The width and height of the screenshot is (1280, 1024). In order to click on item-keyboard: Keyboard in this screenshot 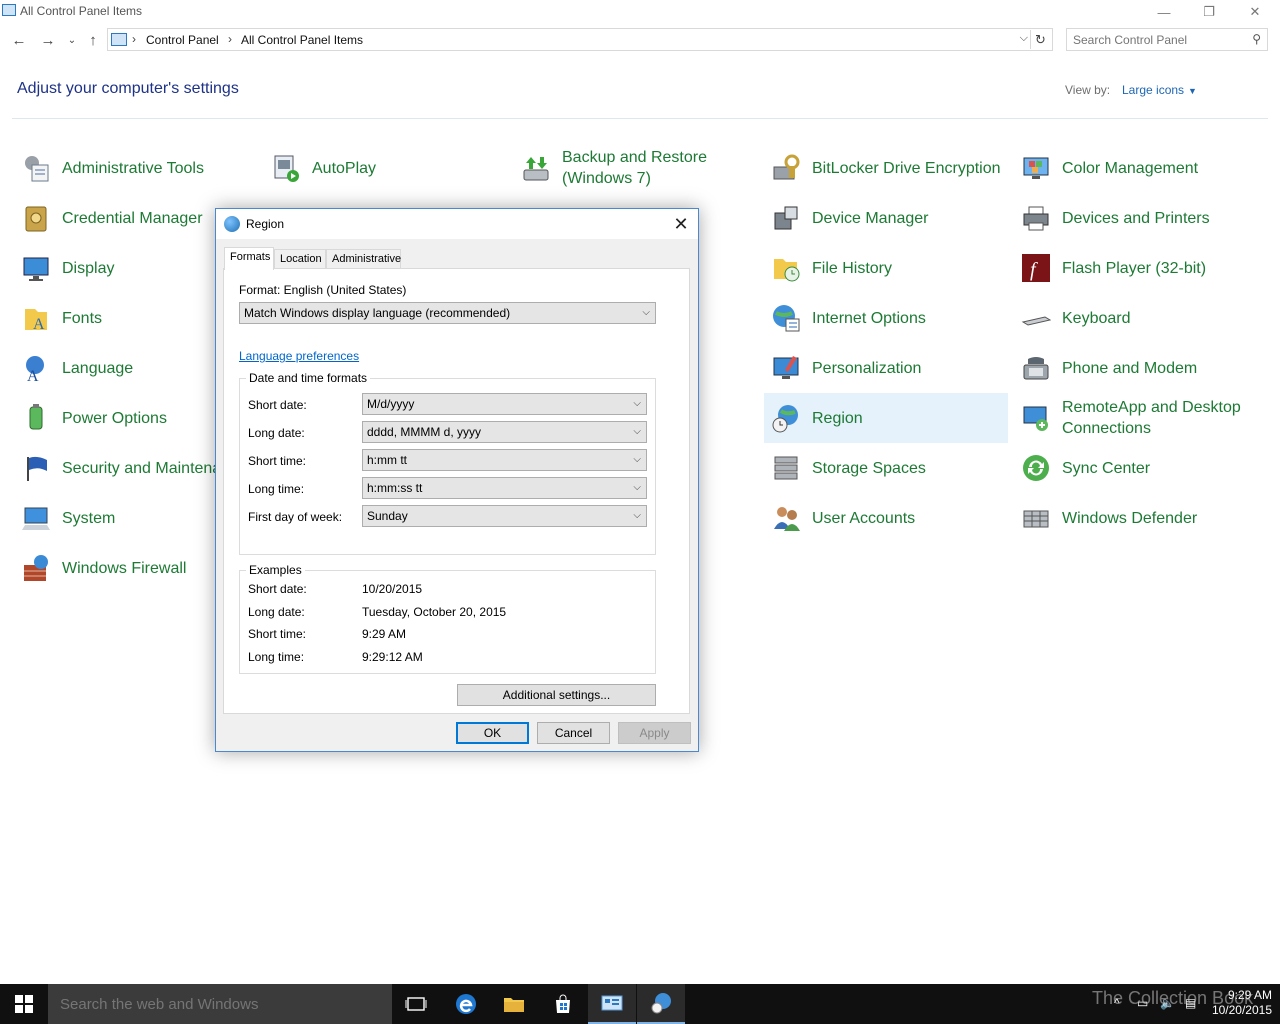, I will do `click(1141, 318)`.